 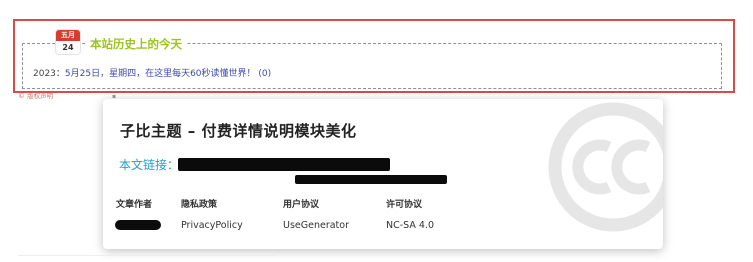 What do you see at coordinates (371, 179) in the screenshot?
I see `redacted-link-continued` at bounding box center [371, 179].